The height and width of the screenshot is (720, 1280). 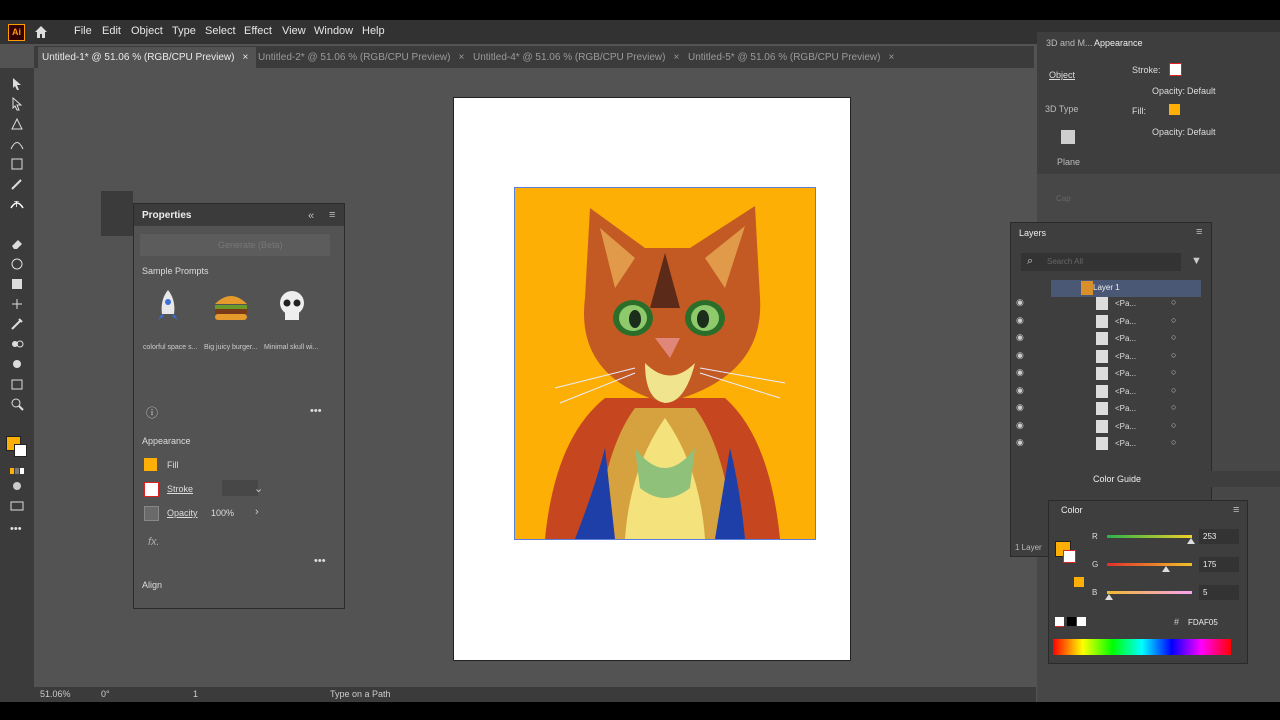 What do you see at coordinates (83, 31) in the screenshot?
I see `menu-file: File` at bounding box center [83, 31].